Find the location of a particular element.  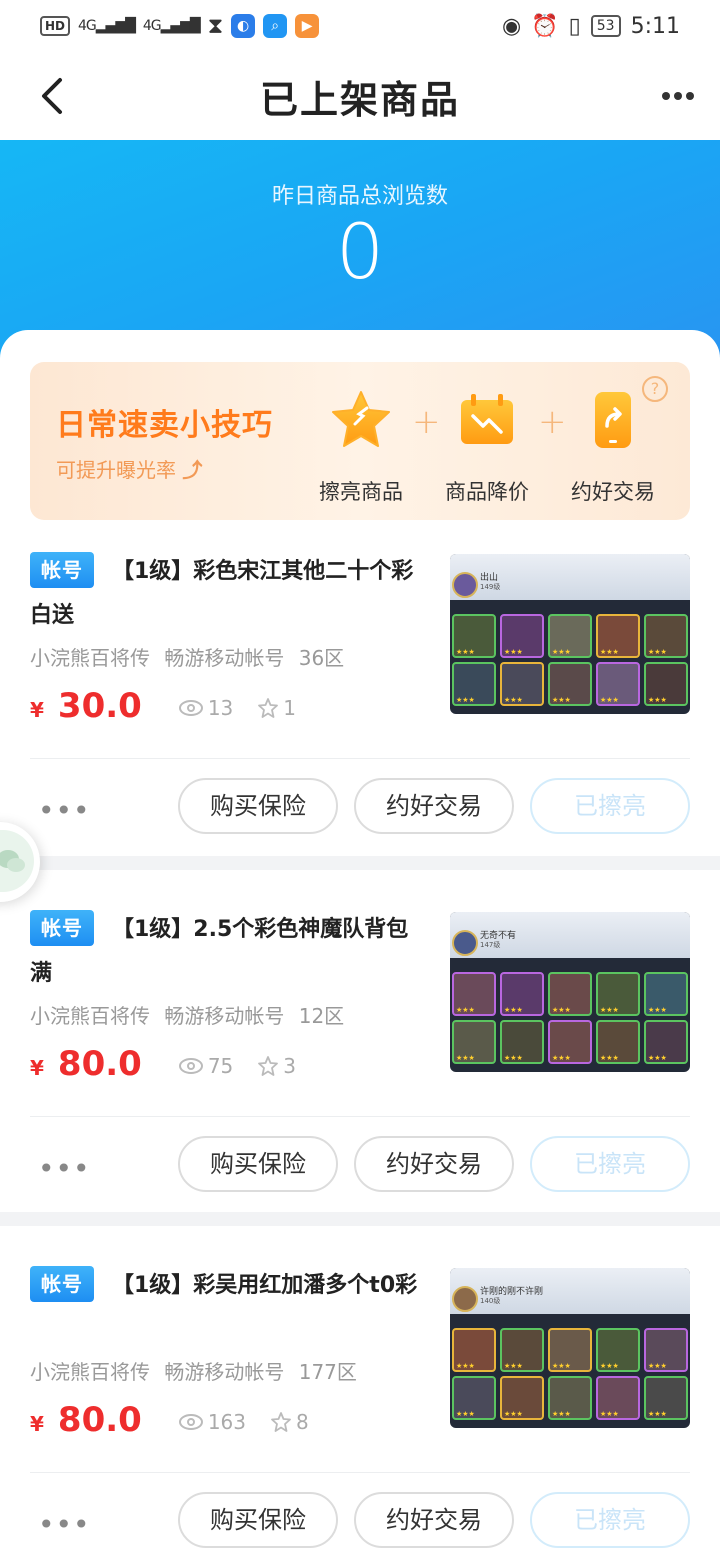

alarm-icon: ⏰ is located at coordinates (545, 26).